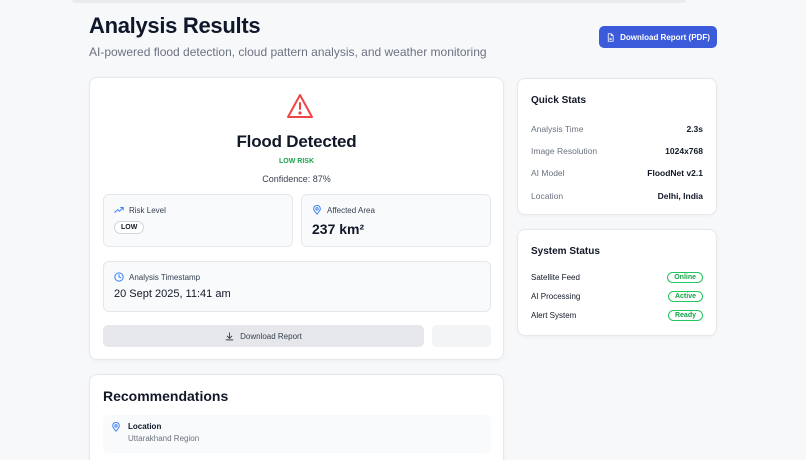 This screenshot has width=806, height=460. Describe the element at coordinates (119, 277) in the screenshot. I see `clock-icon` at that location.